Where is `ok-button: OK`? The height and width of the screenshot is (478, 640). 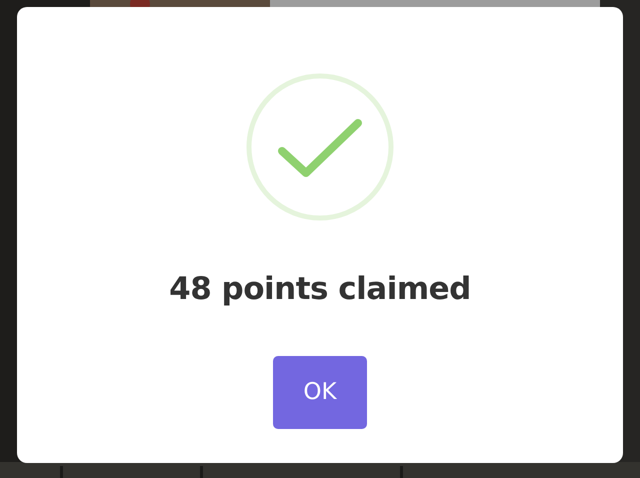 ok-button: OK is located at coordinates (320, 393).